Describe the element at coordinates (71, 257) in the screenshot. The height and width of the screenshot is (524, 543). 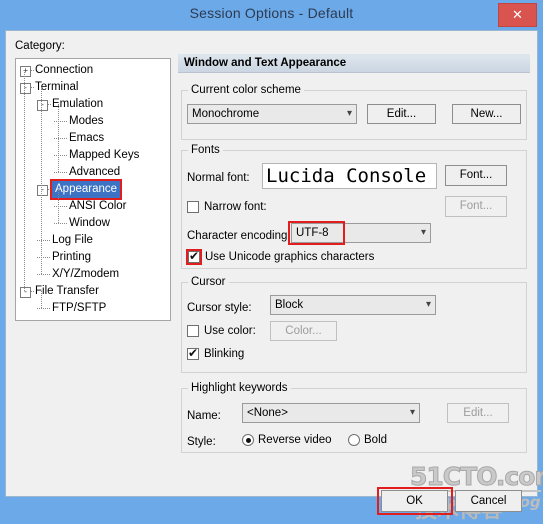
I see `tree-item-label: Printing` at that location.